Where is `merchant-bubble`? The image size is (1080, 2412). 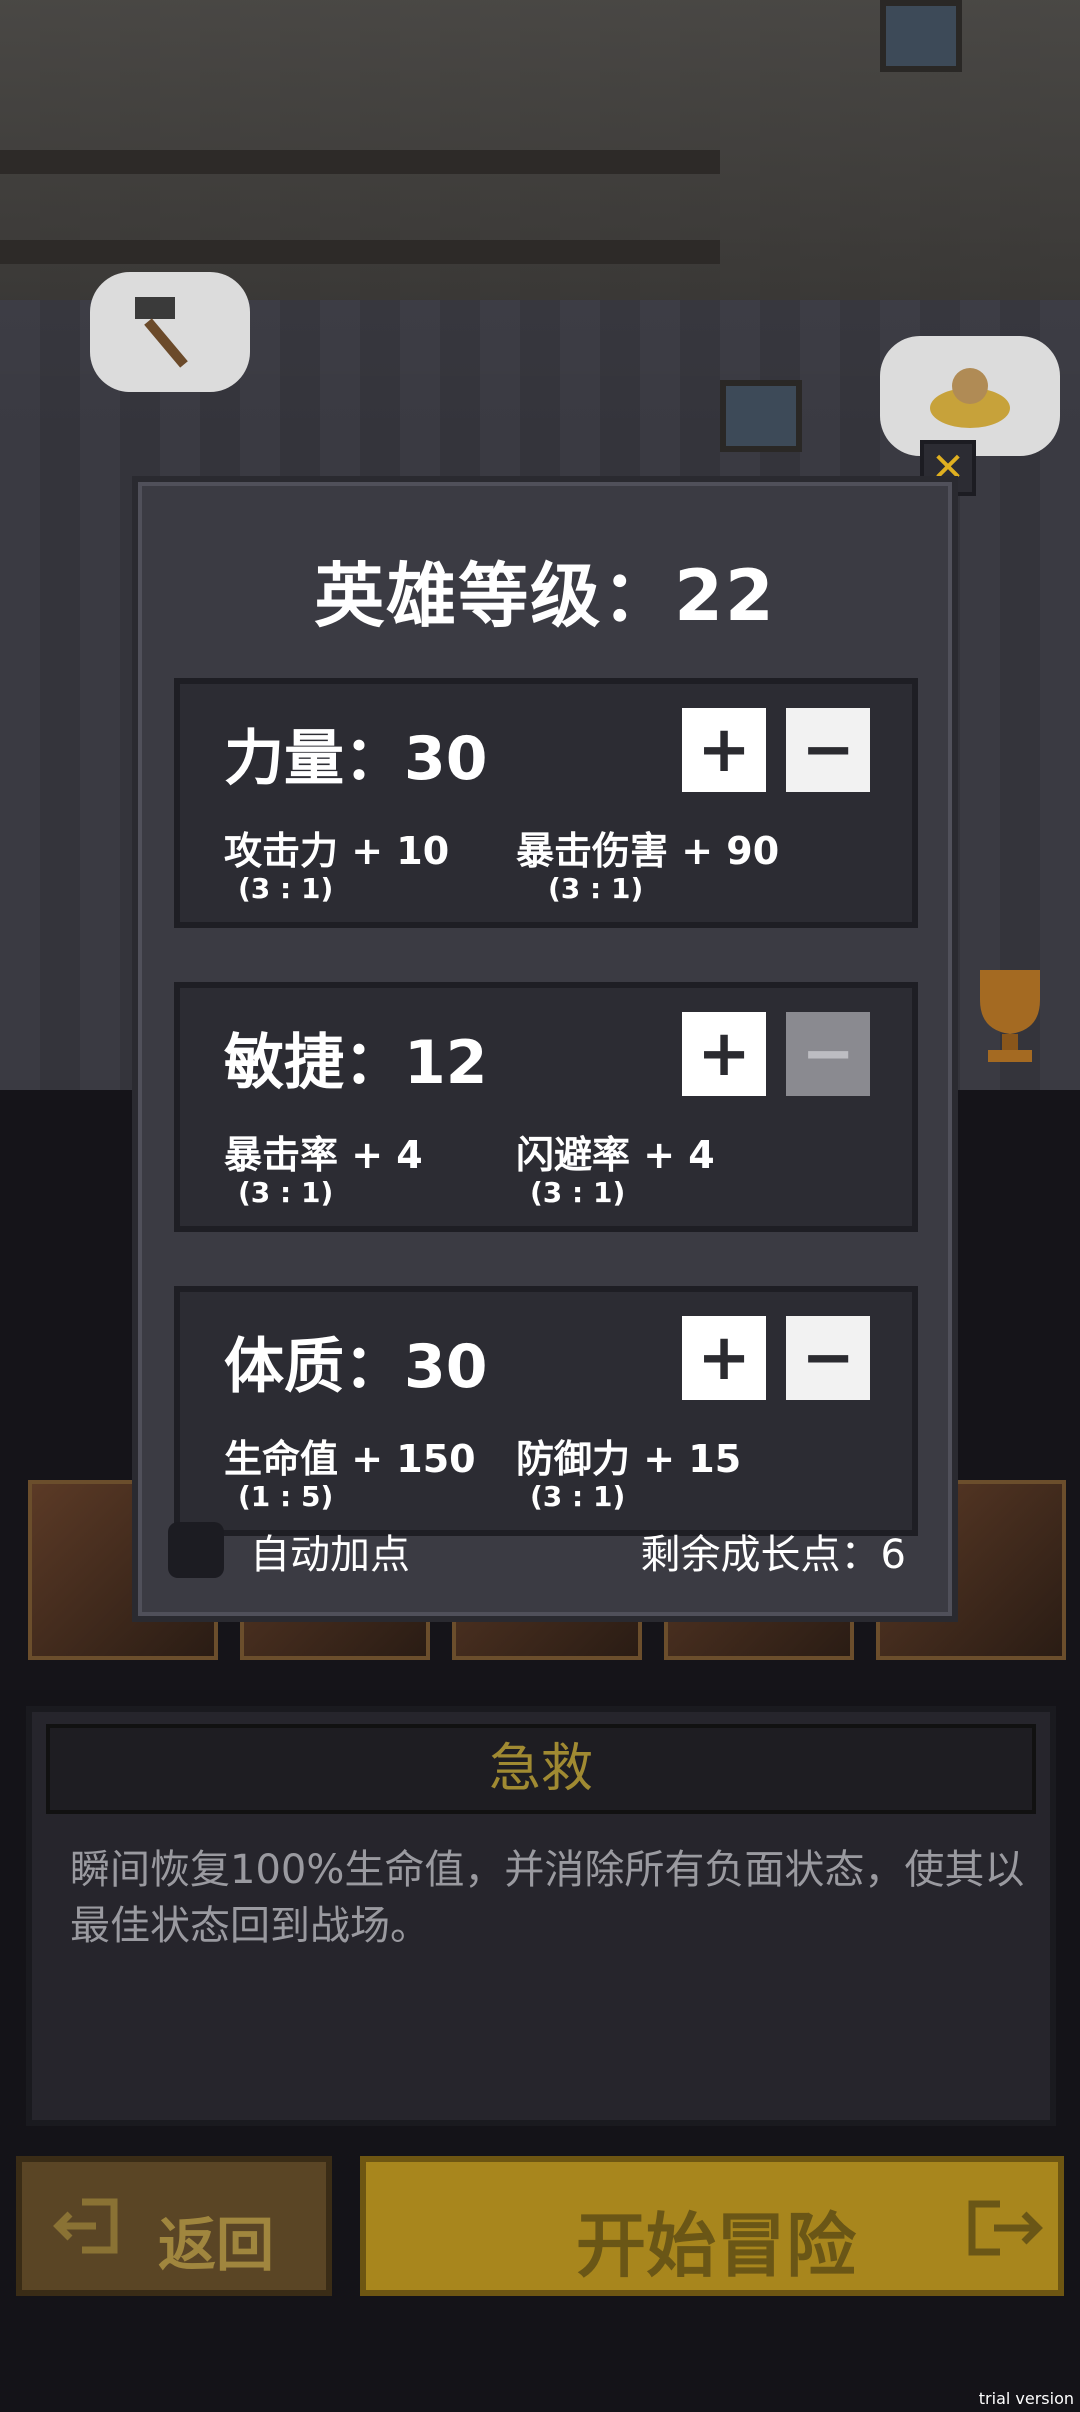
merchant-bubble is located at coordinates (970, 396).